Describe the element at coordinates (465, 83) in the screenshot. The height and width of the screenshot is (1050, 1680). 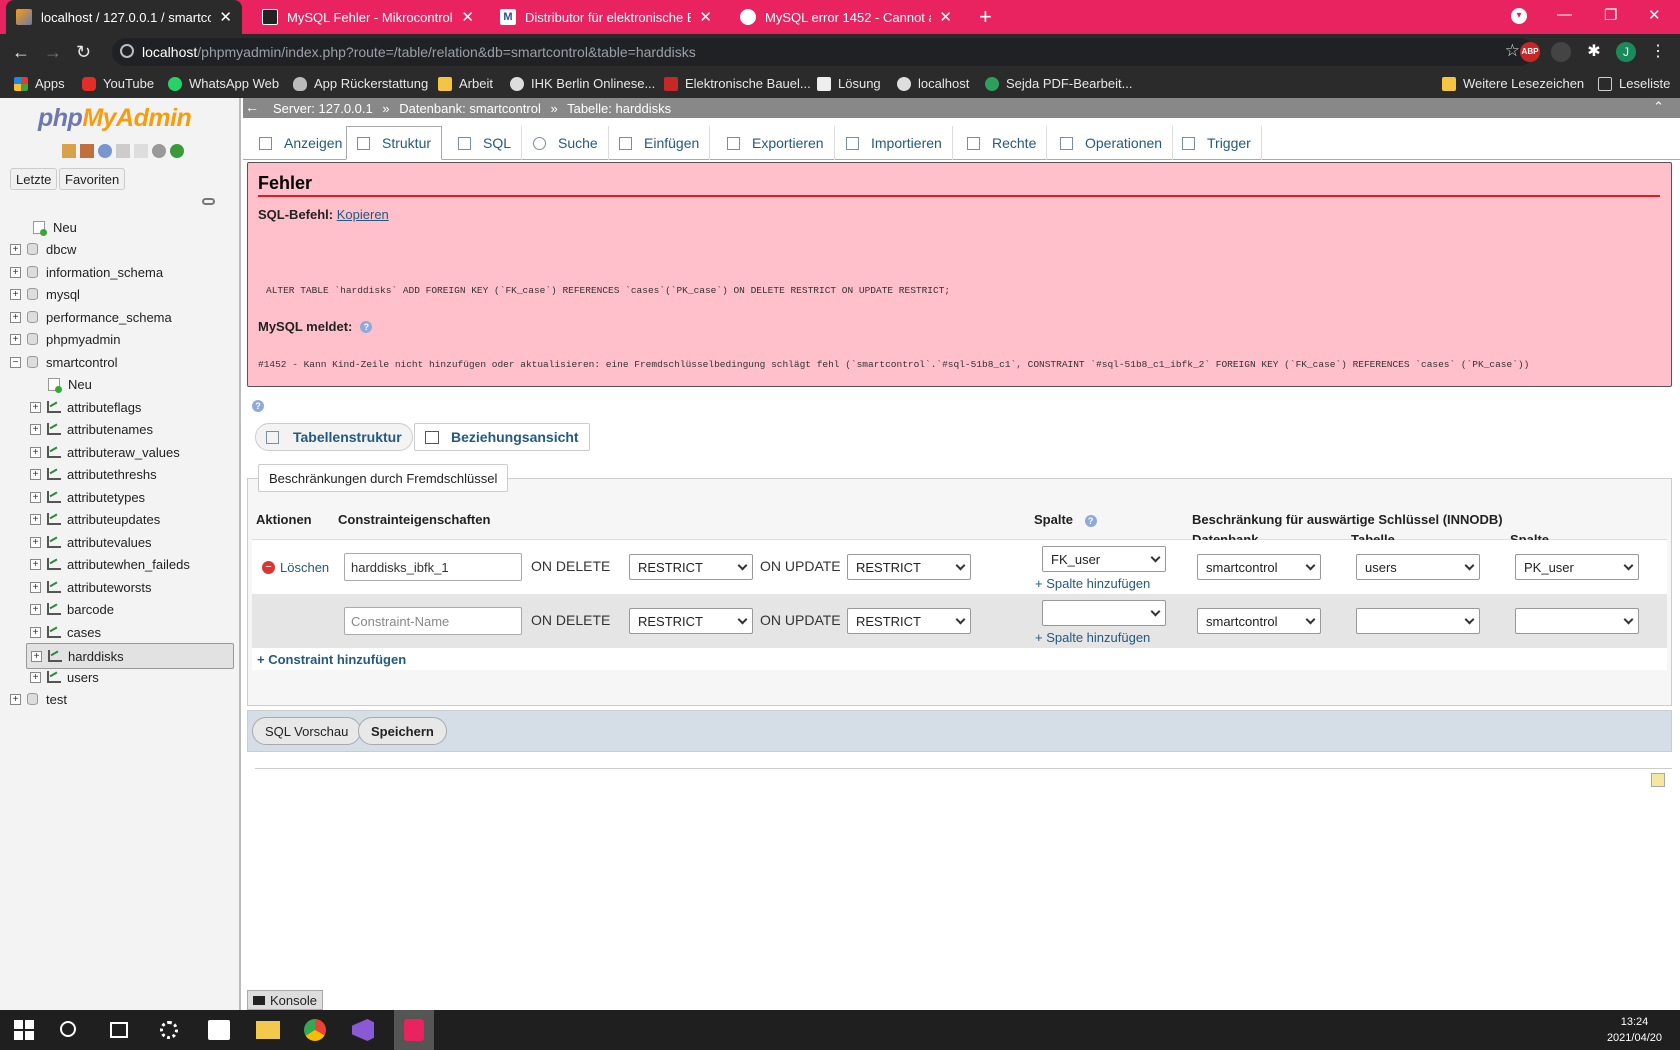
I see `bookmark-arbeit: Arbeit` at that location.